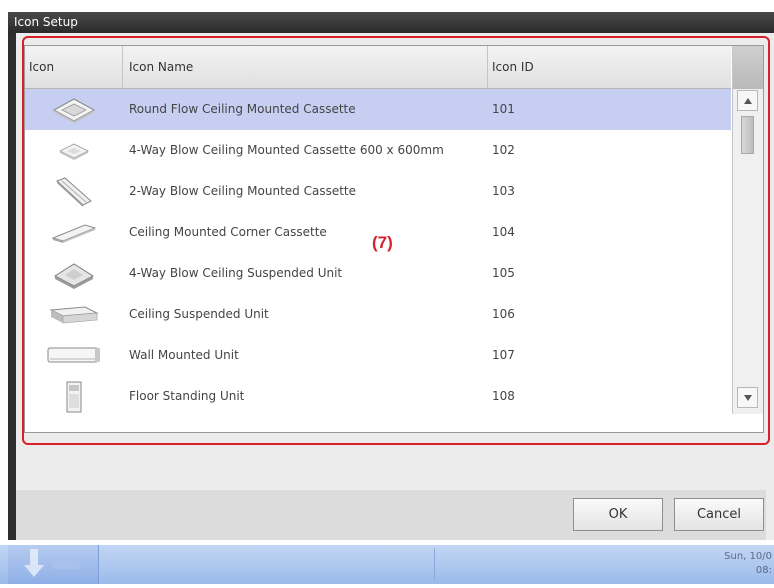 The height and width of the screenshot is (588, 774). What do you see at coordinates (74, 109) in the screenshot?
I see `round-flow-cassette-icon` at bounding box center [74, 109].